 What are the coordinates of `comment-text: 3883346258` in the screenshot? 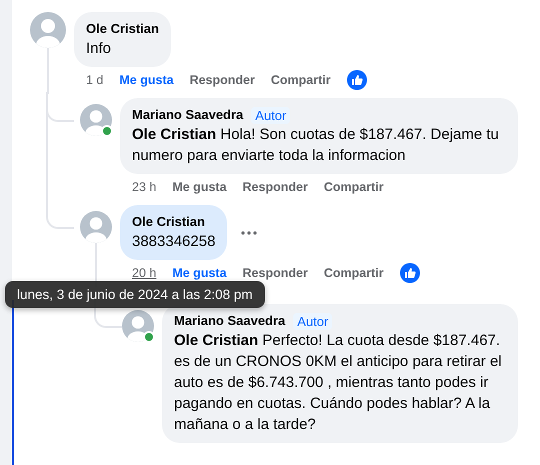 It's located at (174, 242).